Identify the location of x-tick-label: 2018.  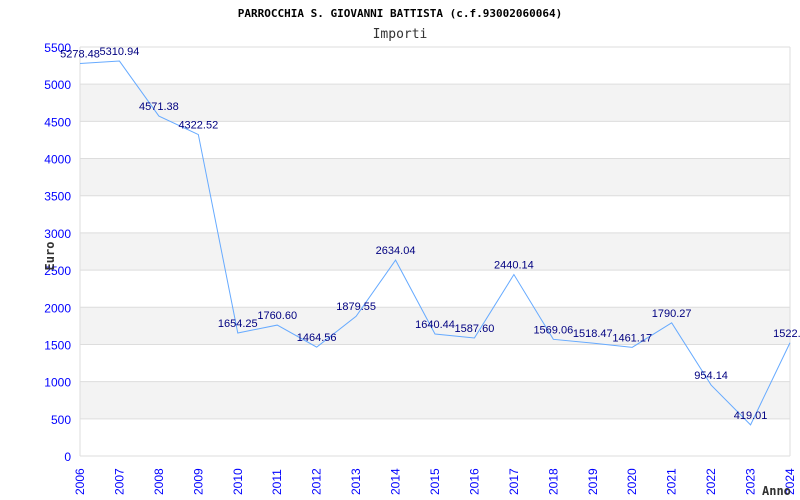
(553, 481).